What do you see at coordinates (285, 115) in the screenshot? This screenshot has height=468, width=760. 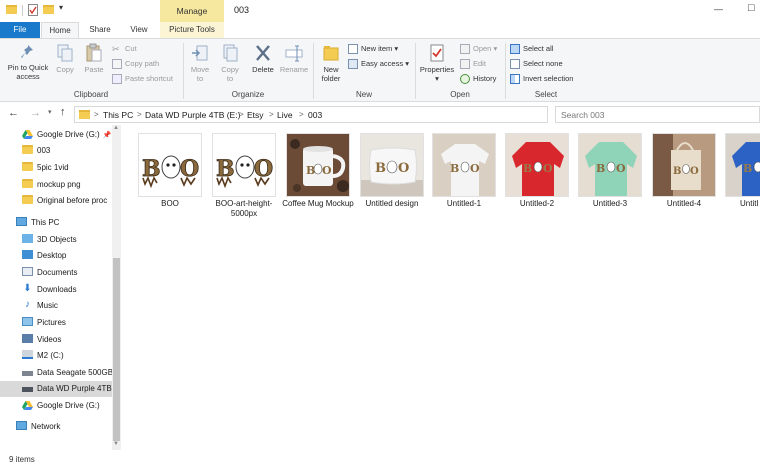 I see `crumb-live: Live` at bounding box center [285, 115].